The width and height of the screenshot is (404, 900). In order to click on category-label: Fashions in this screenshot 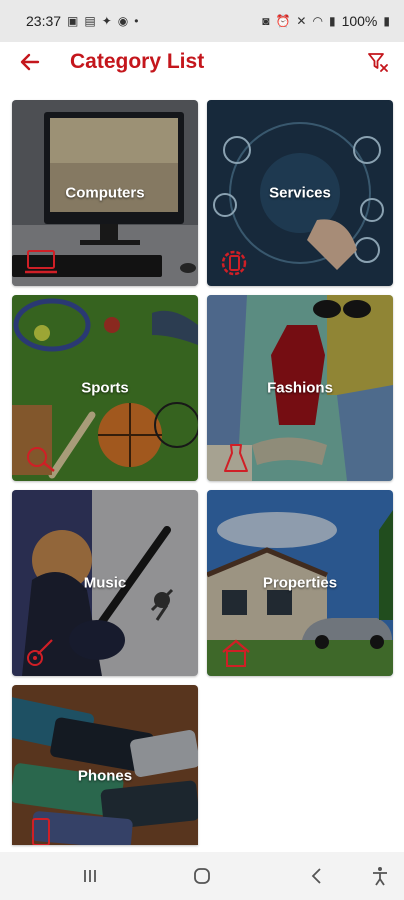, I will do `click(300, 388)`.